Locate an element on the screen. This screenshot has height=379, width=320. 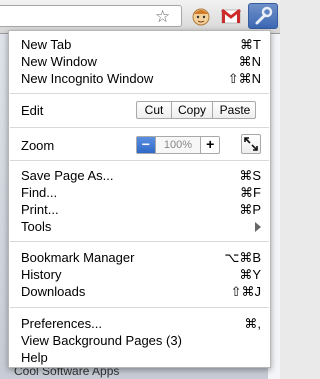
star-icon: ☆ is located at coordinates (162, 17).